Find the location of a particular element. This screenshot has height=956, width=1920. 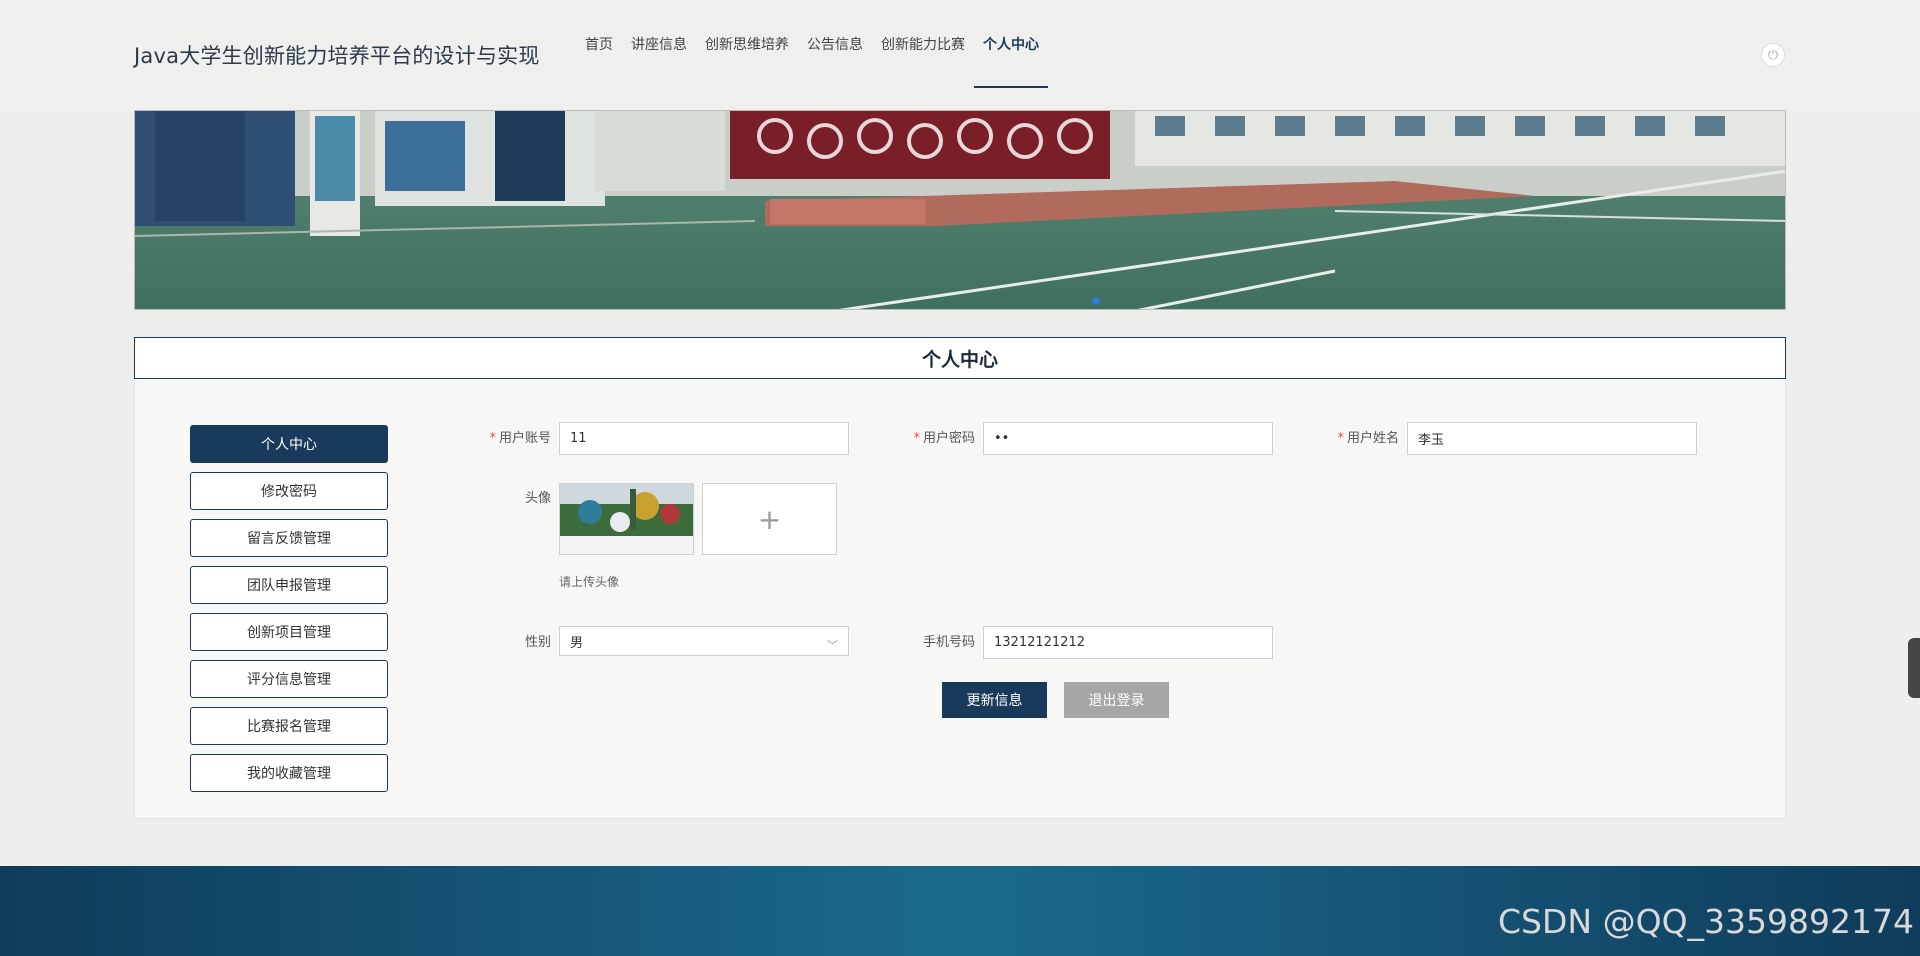

gender-label: 性别 is located at coordinates (537, 642).